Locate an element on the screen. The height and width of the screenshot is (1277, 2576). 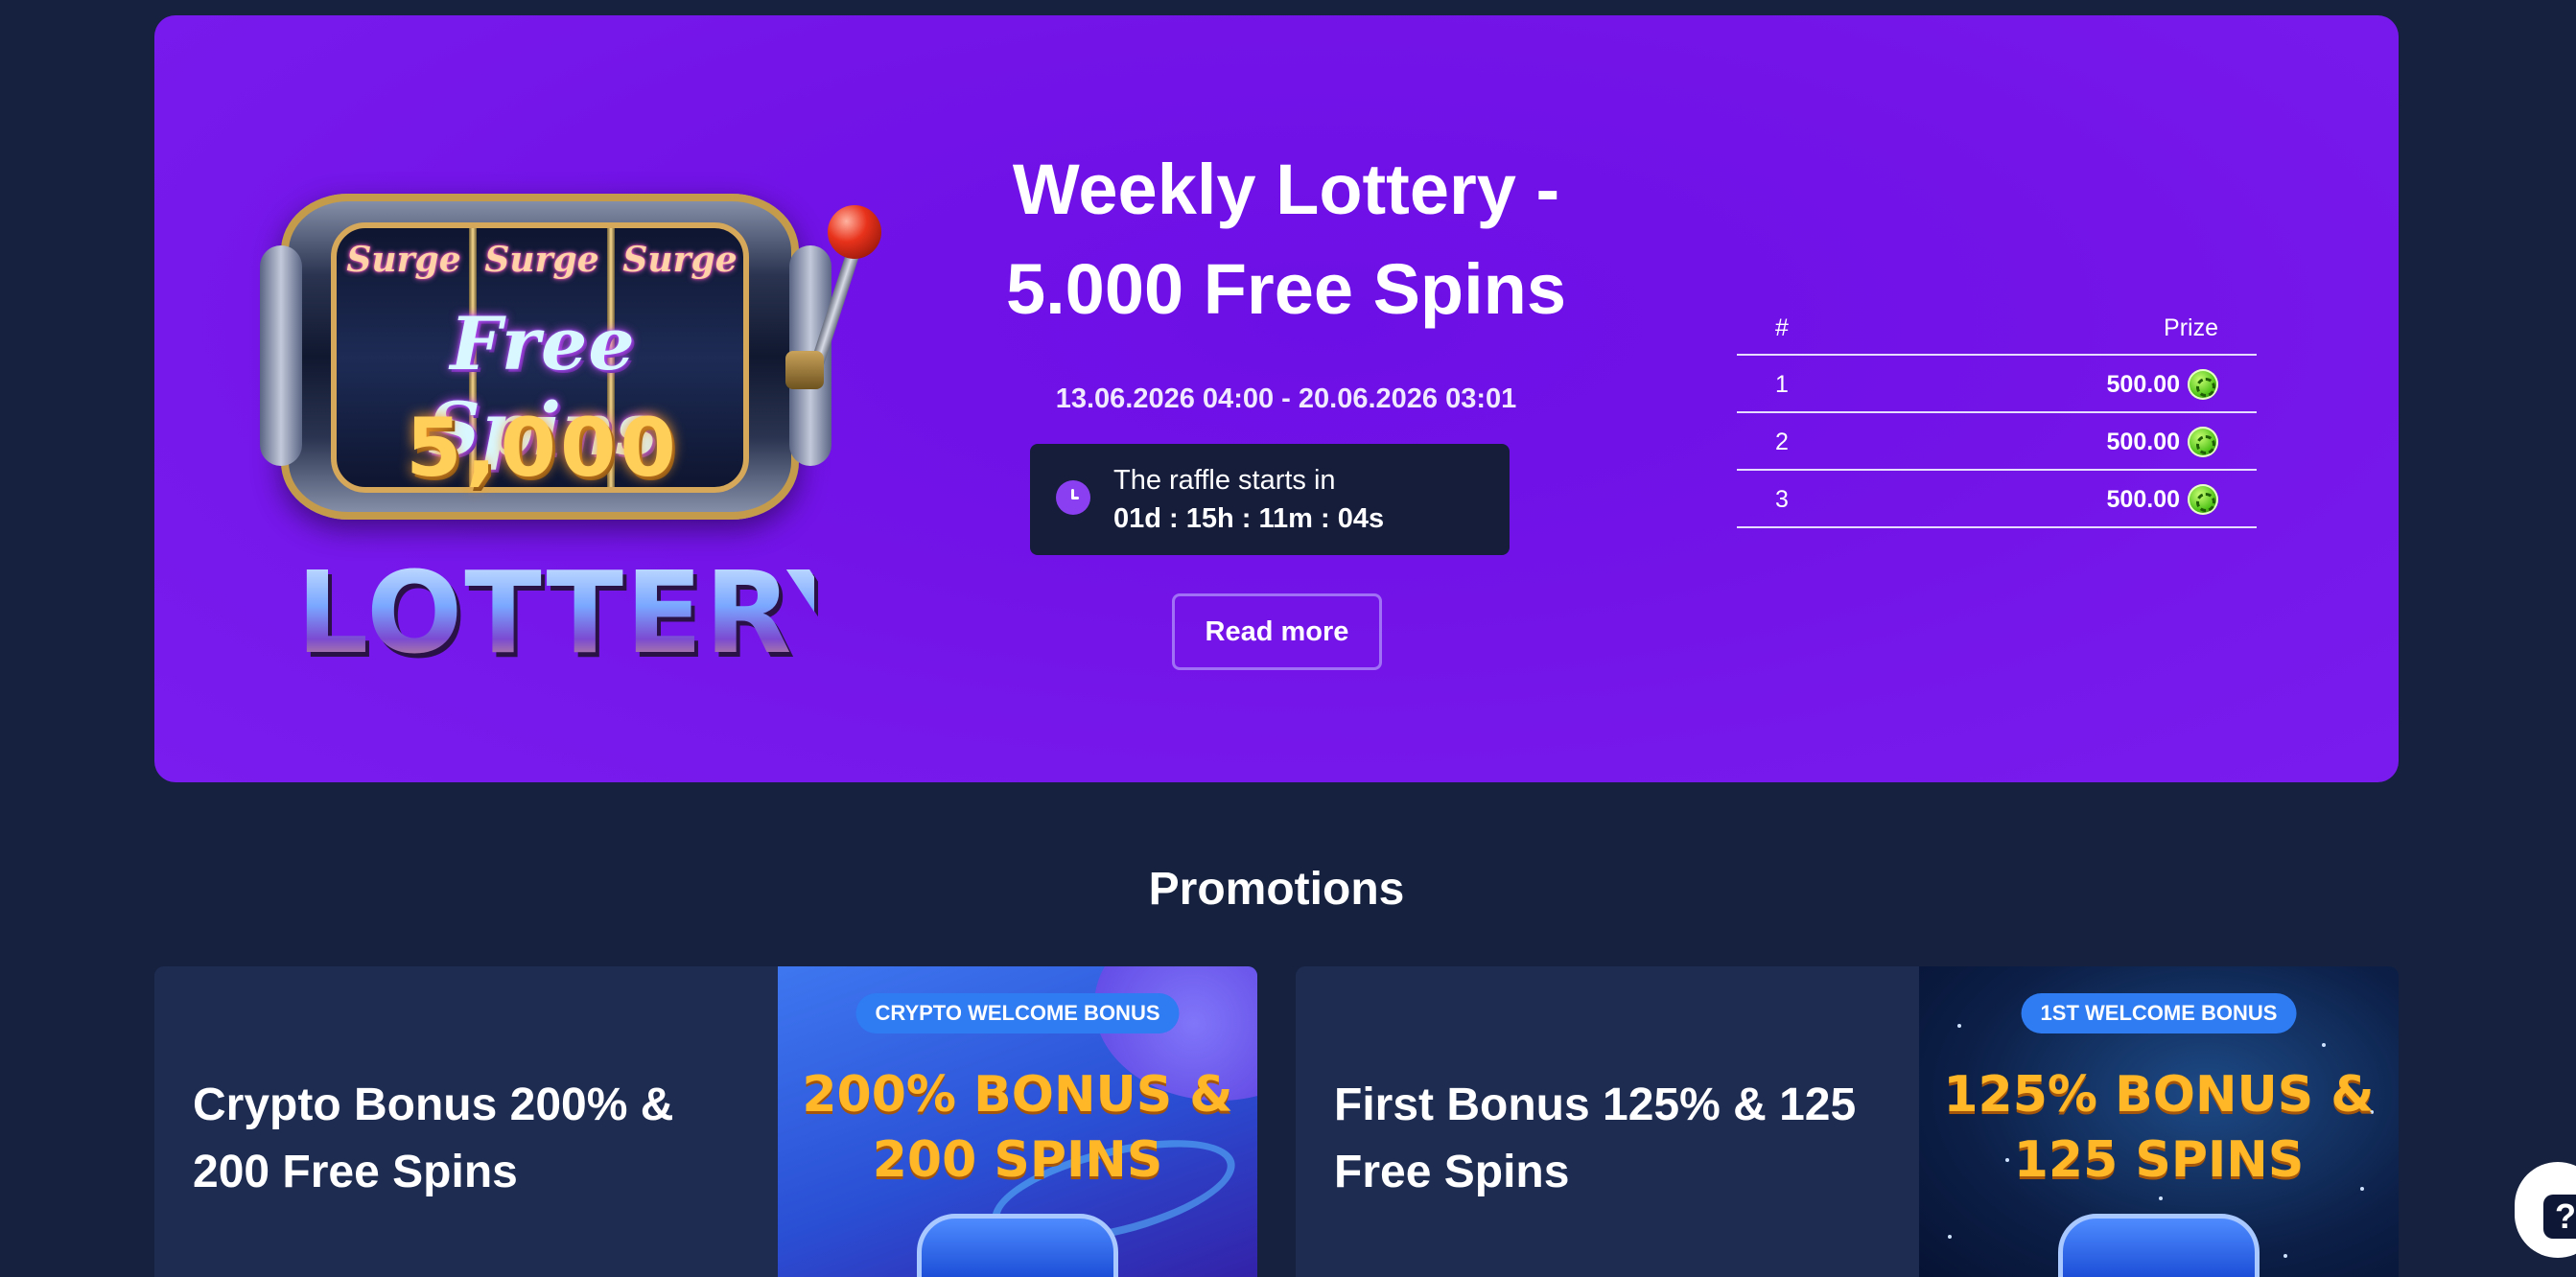
promo-banner-headline-line1: 200% BONUS & is located at coordinates (1017, 1095).